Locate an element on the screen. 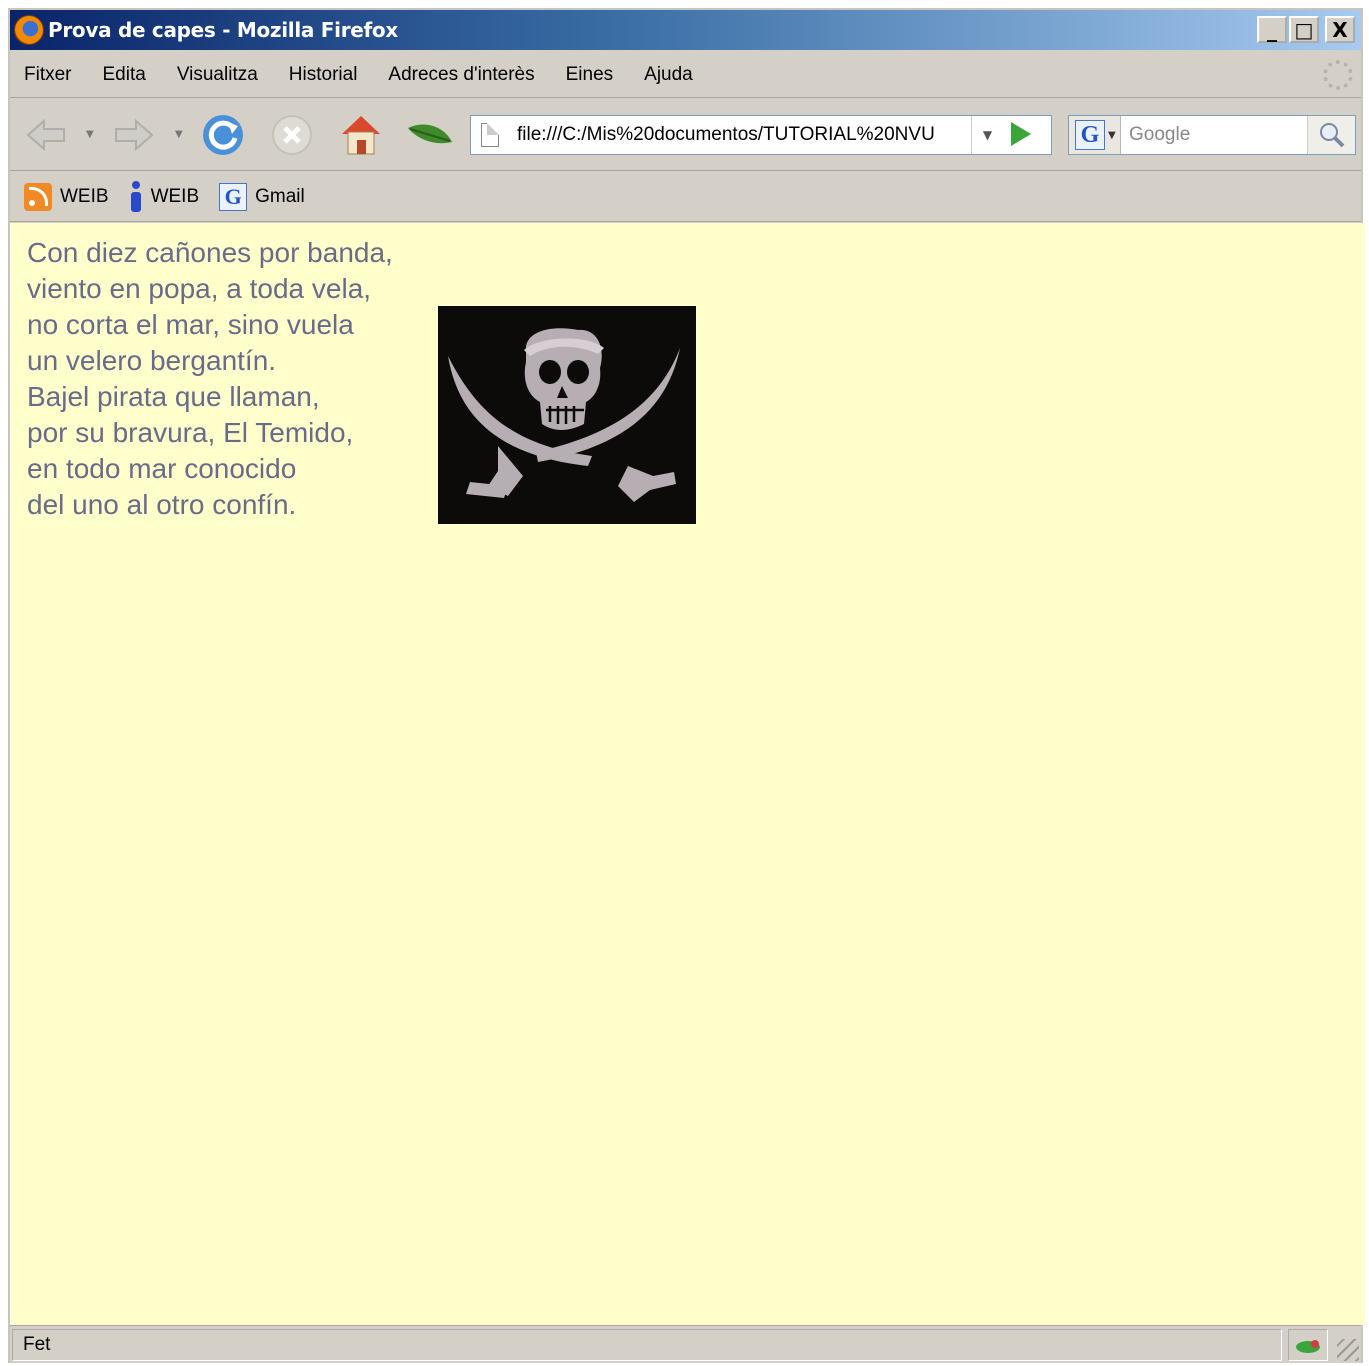 The image size is (1369, 1366). info-icon is located at coordinates (136, 196).